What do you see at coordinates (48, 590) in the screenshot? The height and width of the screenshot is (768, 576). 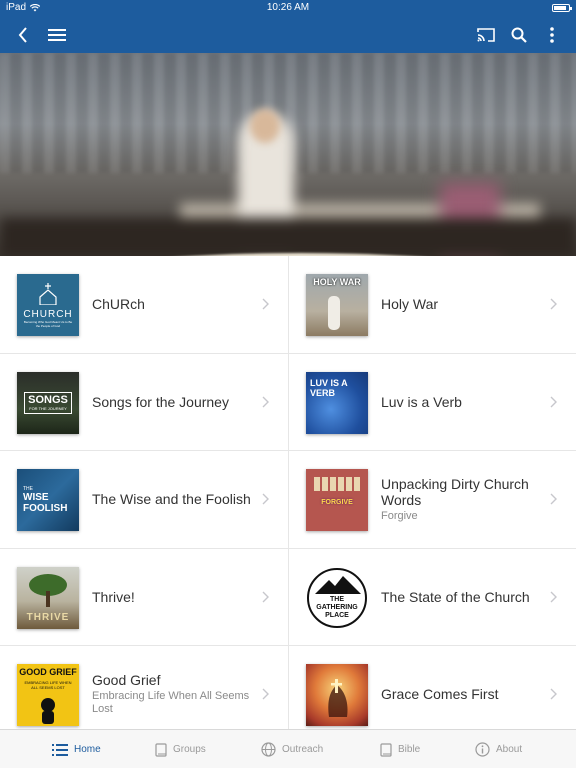 I see `tree-icon` at bounding box center [48, 590].